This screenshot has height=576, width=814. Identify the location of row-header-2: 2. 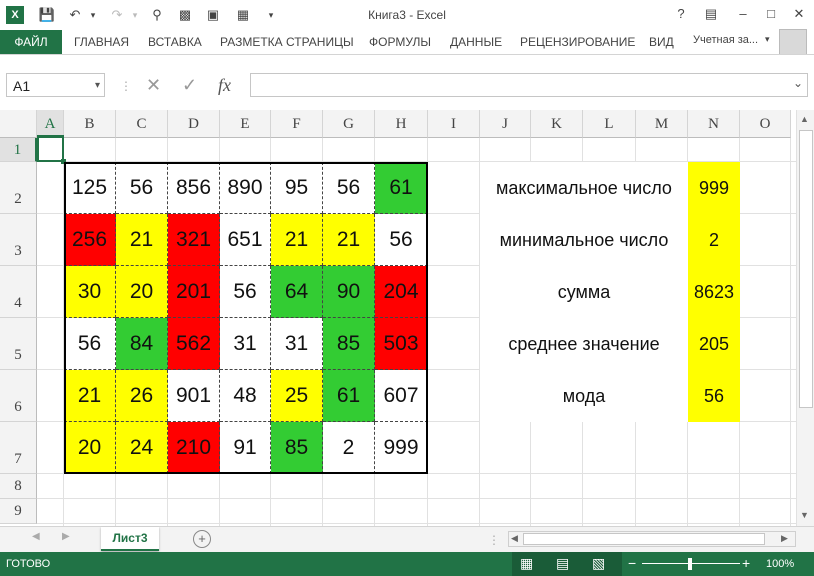
(18, 188).